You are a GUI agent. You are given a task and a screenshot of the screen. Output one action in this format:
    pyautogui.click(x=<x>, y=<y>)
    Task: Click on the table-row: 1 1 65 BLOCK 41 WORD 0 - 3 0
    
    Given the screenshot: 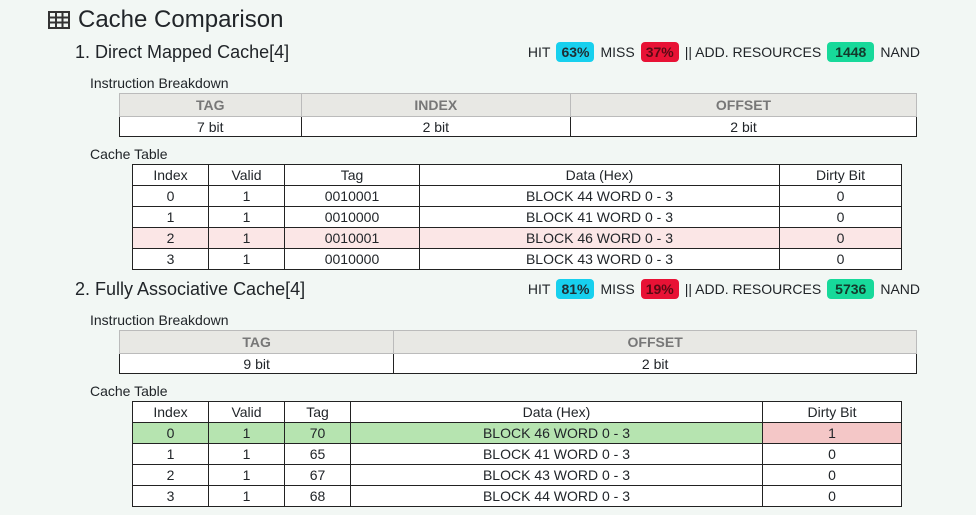 What is the action you would take?
    pyautogui.click(x=517, y=454)
    